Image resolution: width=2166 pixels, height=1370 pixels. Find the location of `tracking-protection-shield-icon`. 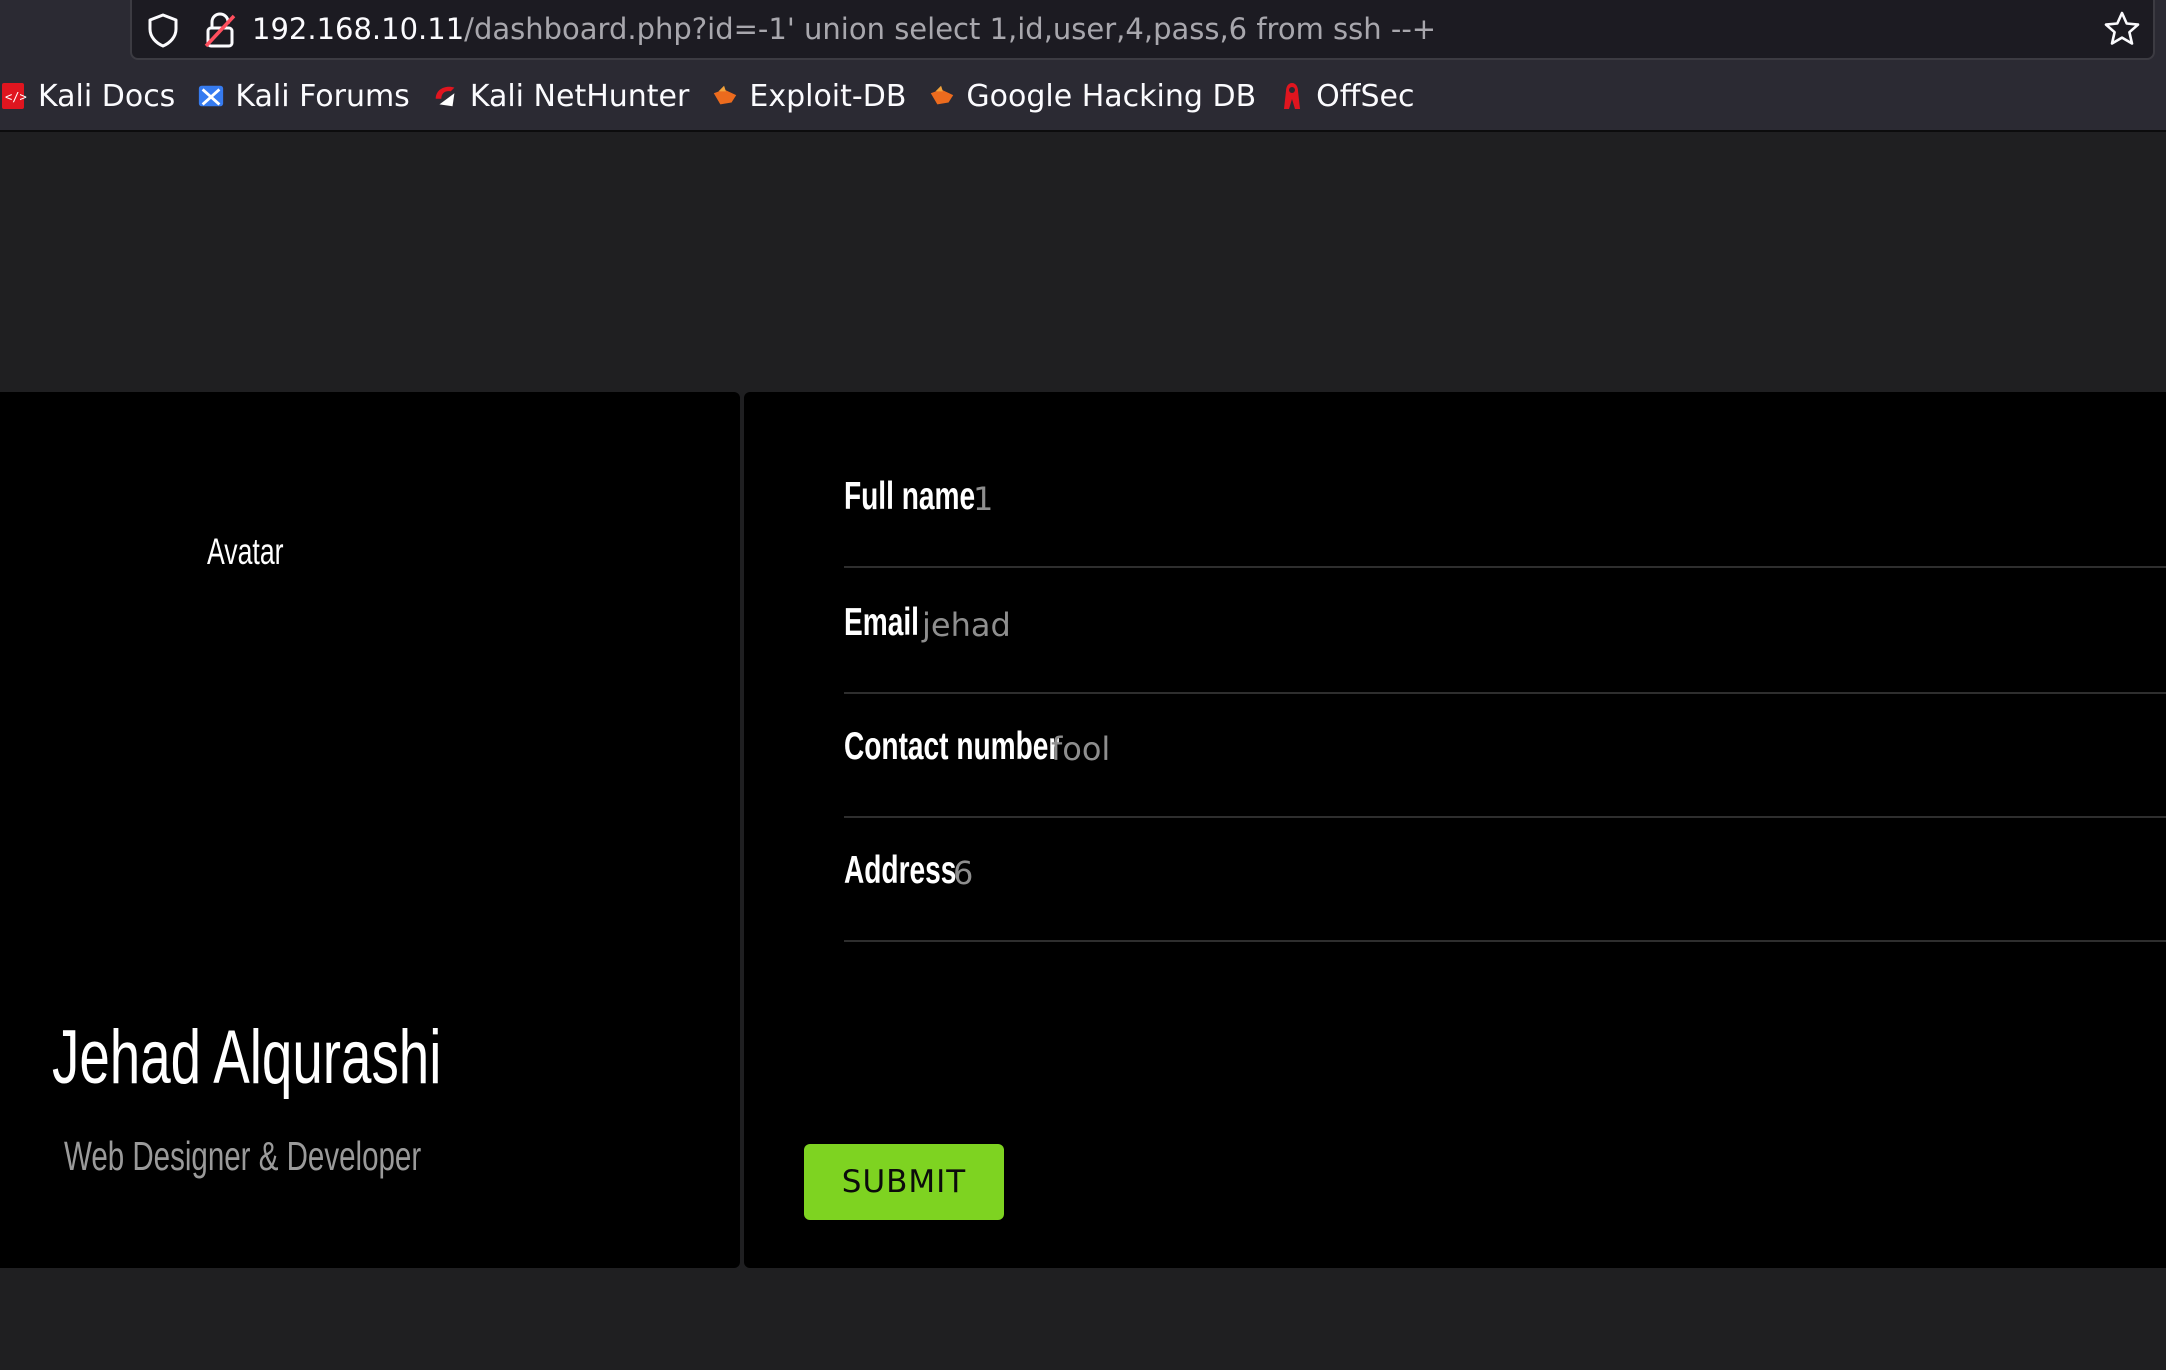

tracking-protection-shield-icon is located at coordinates (163, 30).